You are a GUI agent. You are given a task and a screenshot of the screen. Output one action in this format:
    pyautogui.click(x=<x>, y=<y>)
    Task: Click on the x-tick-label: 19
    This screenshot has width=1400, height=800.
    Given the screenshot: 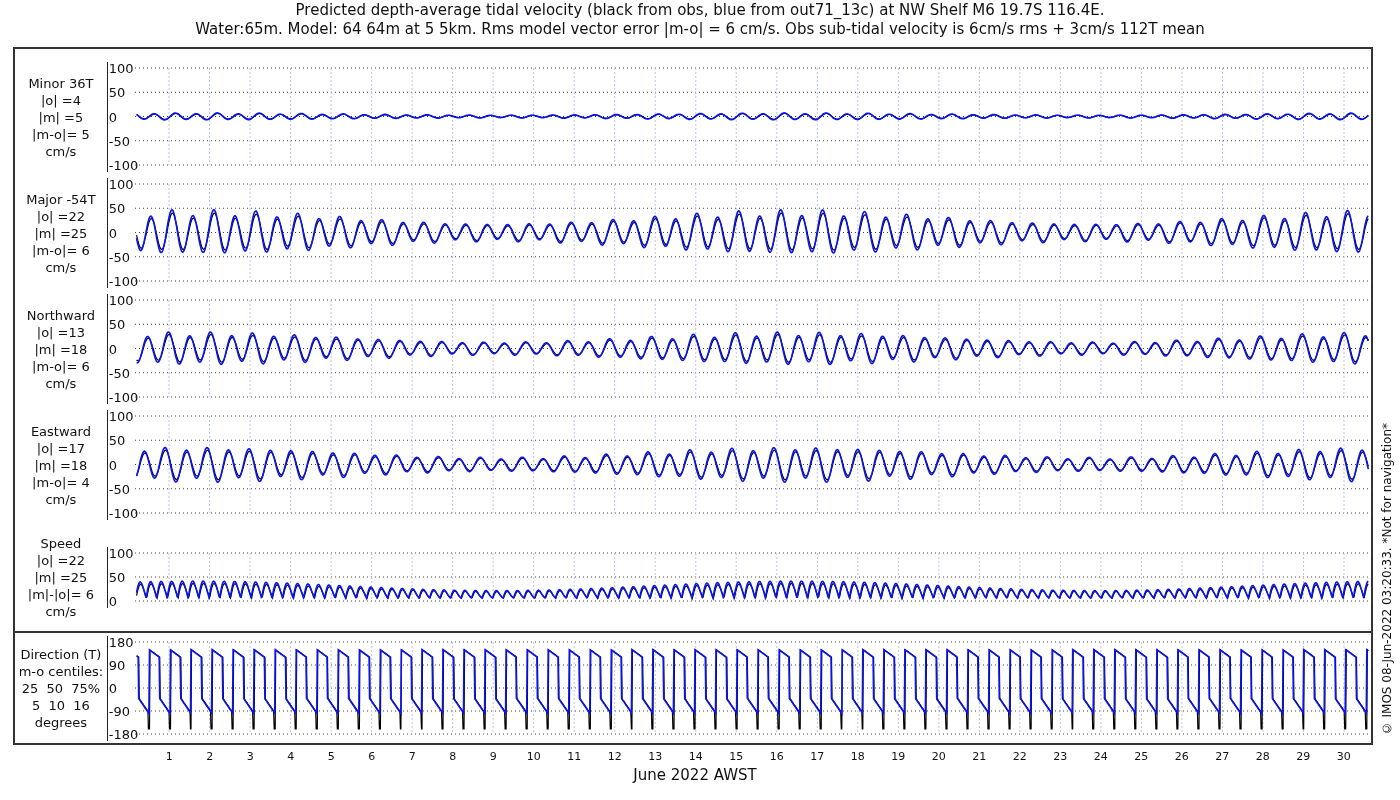 What is the action you would take?
    pyautogui.click(x=898, y=757)
    